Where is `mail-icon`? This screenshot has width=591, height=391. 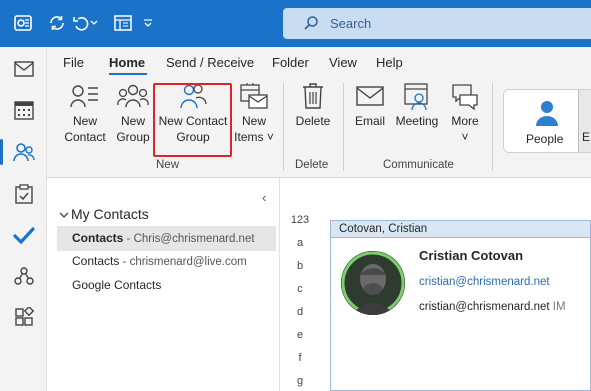 mail-icon is located at coordinates (23, 69).